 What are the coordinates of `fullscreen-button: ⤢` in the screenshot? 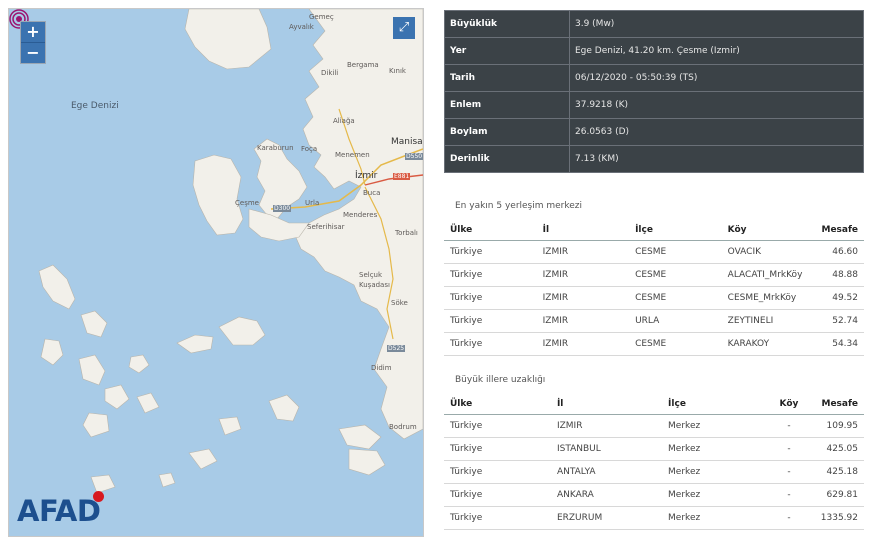 It's located at (404, 28).